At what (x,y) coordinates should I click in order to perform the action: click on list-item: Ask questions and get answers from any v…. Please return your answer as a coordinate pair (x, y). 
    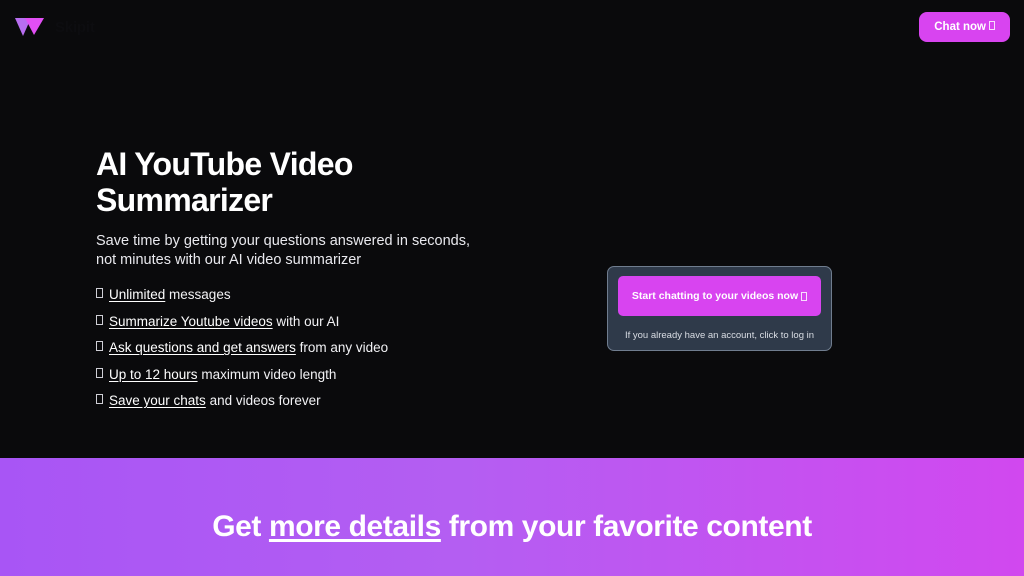
    Looking at the image, I should click on (331, 348).